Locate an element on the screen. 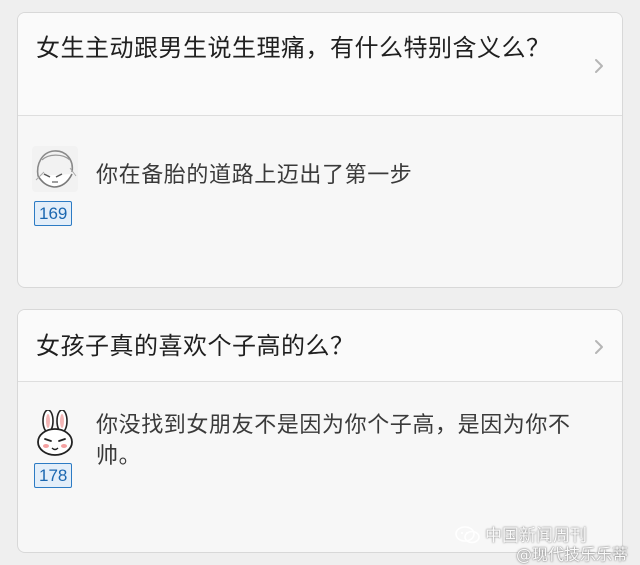 The height and width of the screenshot is (565, 640). answer-text: 你没找到女朋友不是因为你个子高，是因为你不帅。 is located at coordinates (333, 441).